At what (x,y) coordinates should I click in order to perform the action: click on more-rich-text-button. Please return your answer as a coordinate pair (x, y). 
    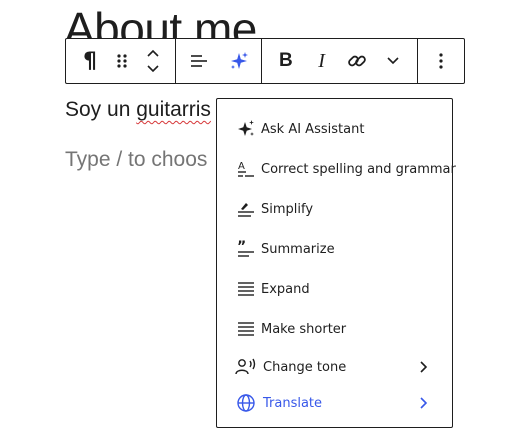
    Looking at the image, I should click on (393, 61).